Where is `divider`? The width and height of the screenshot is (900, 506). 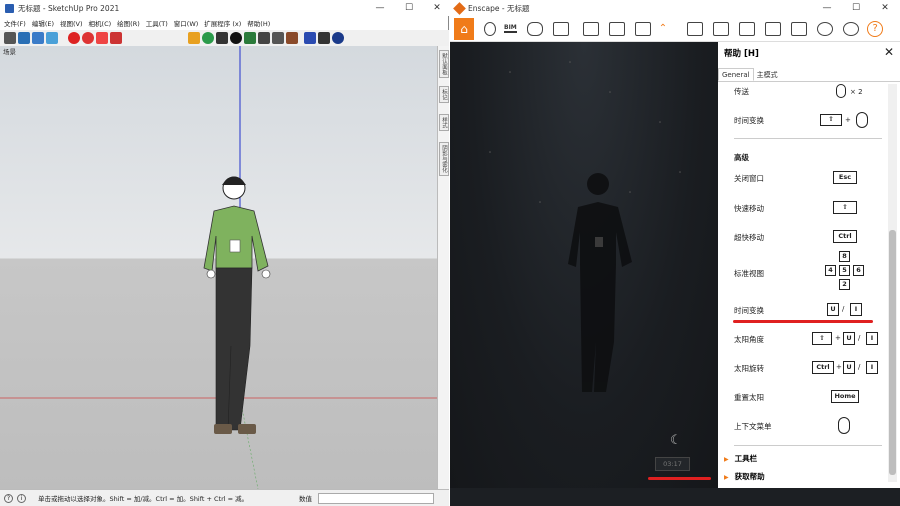
divider is located at coordinates (808, 445).